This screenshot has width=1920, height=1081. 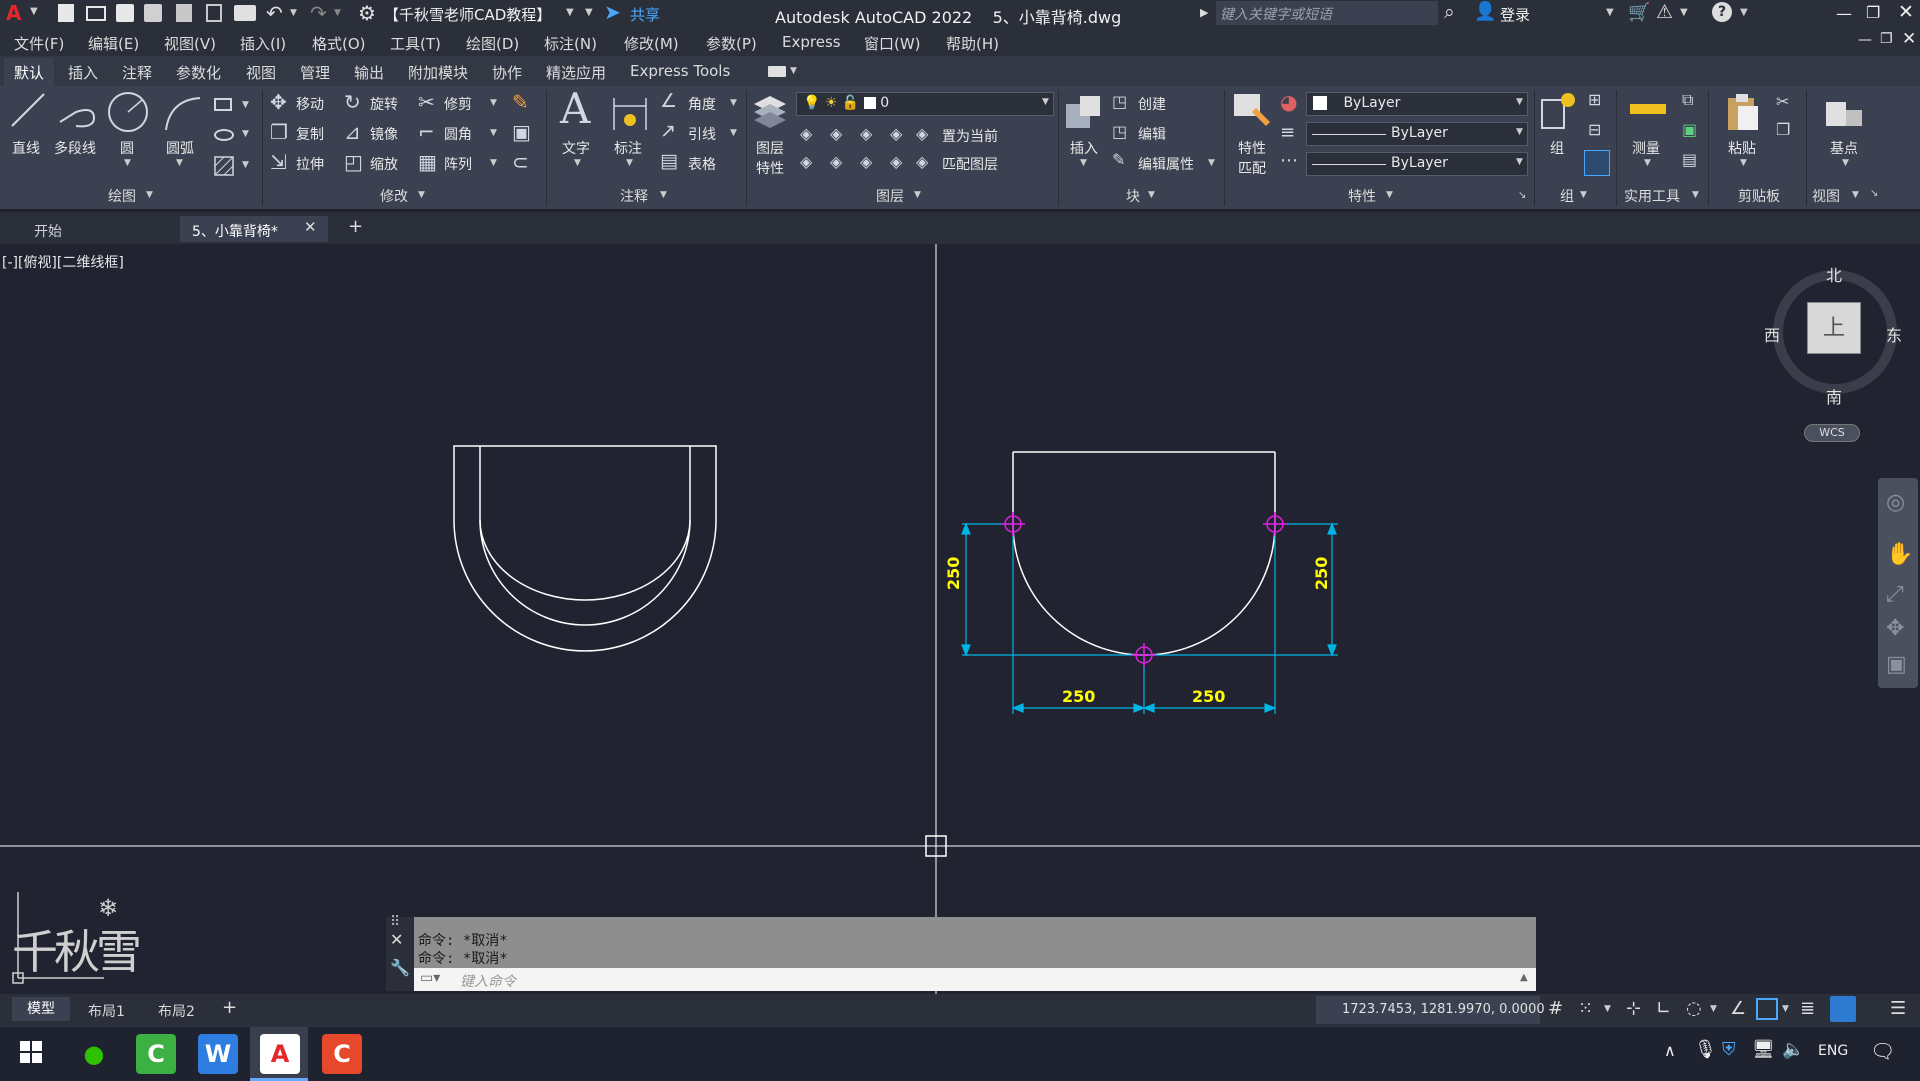 What do you see at coordinates (1519, 132) in the screenshot?
I see `lineweight-dropdown-arrow-icon: ▼` at bounding box center [1519, 132].